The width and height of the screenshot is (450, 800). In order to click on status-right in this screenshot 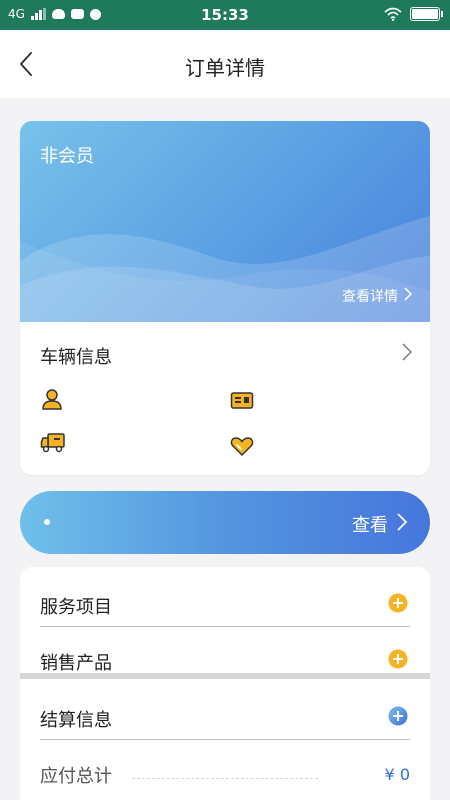, I will do `click(413, 14)`.